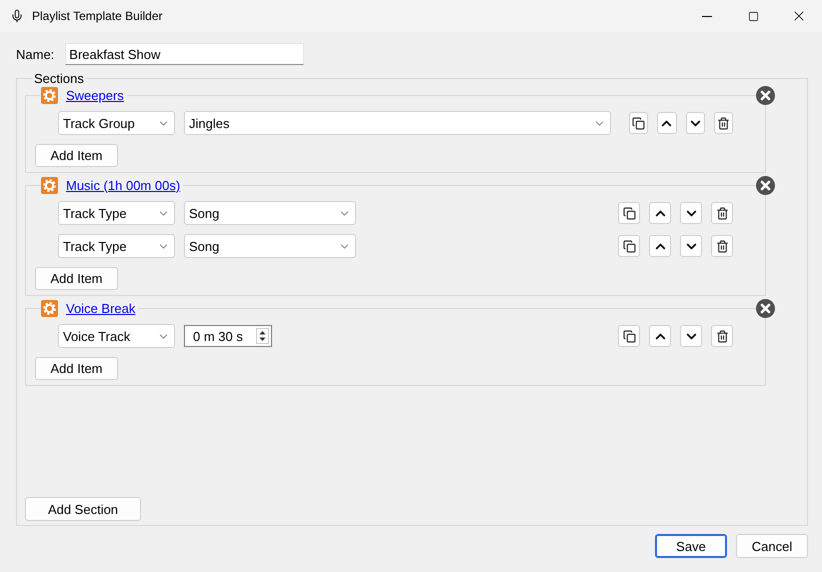 The width and height of the screenshot is (822, 572). Describe the element at coordinates (772, 546) in the screenshot. I see `dialog-button: Cancel` at that location.